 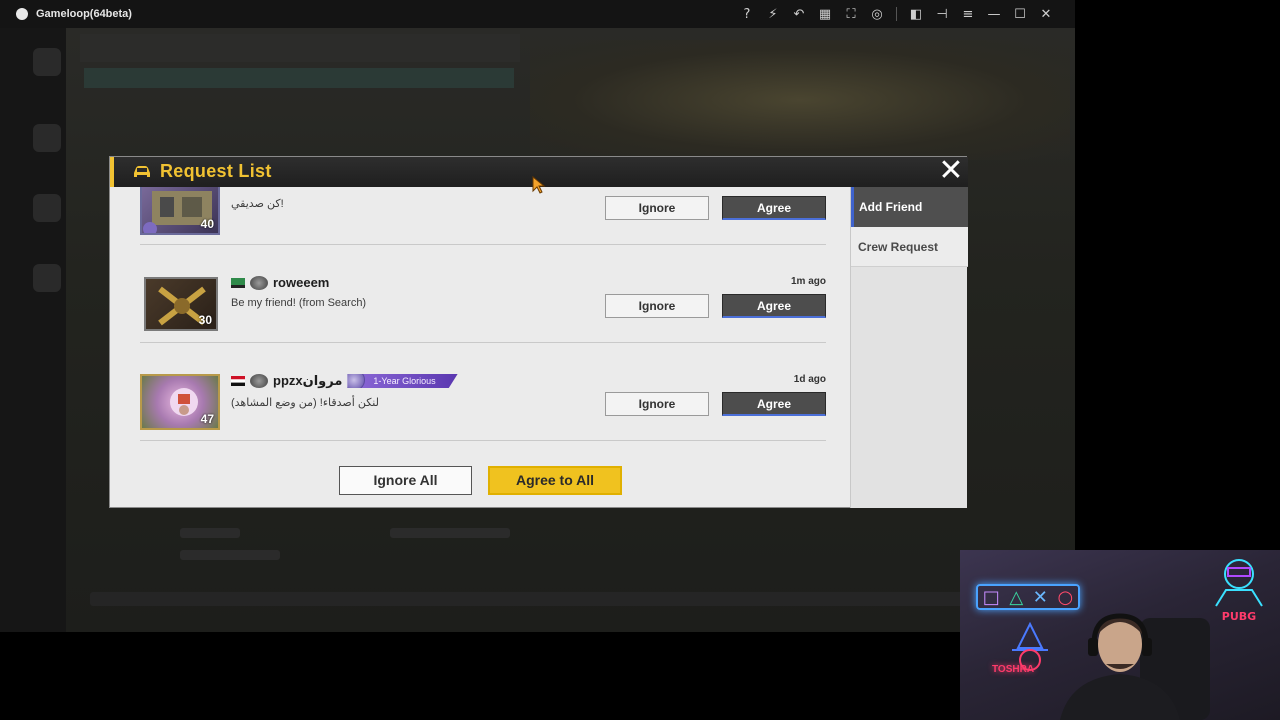 What do you see at coordinates (916, 14) in the screenshot?
I see `sidebar-icon: ◧` at bounding box center [916, 14].